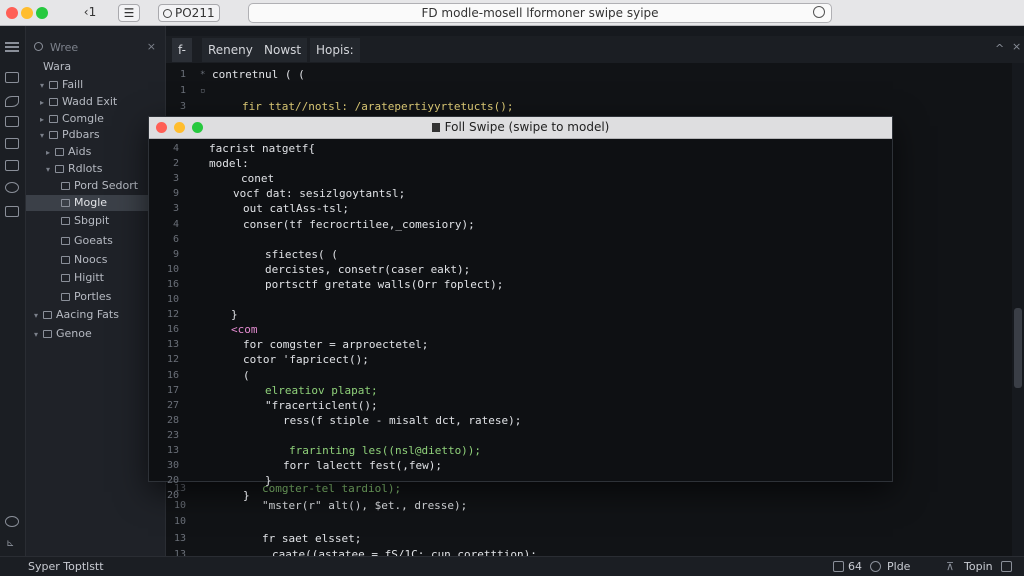 The height and width of the screenshot is (576, 1024). I want to click on sidebar-item: Noocs, so click(79, 260).